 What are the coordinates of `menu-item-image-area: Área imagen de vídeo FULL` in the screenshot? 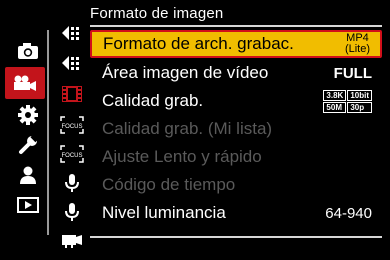 It's located at (236, 73).